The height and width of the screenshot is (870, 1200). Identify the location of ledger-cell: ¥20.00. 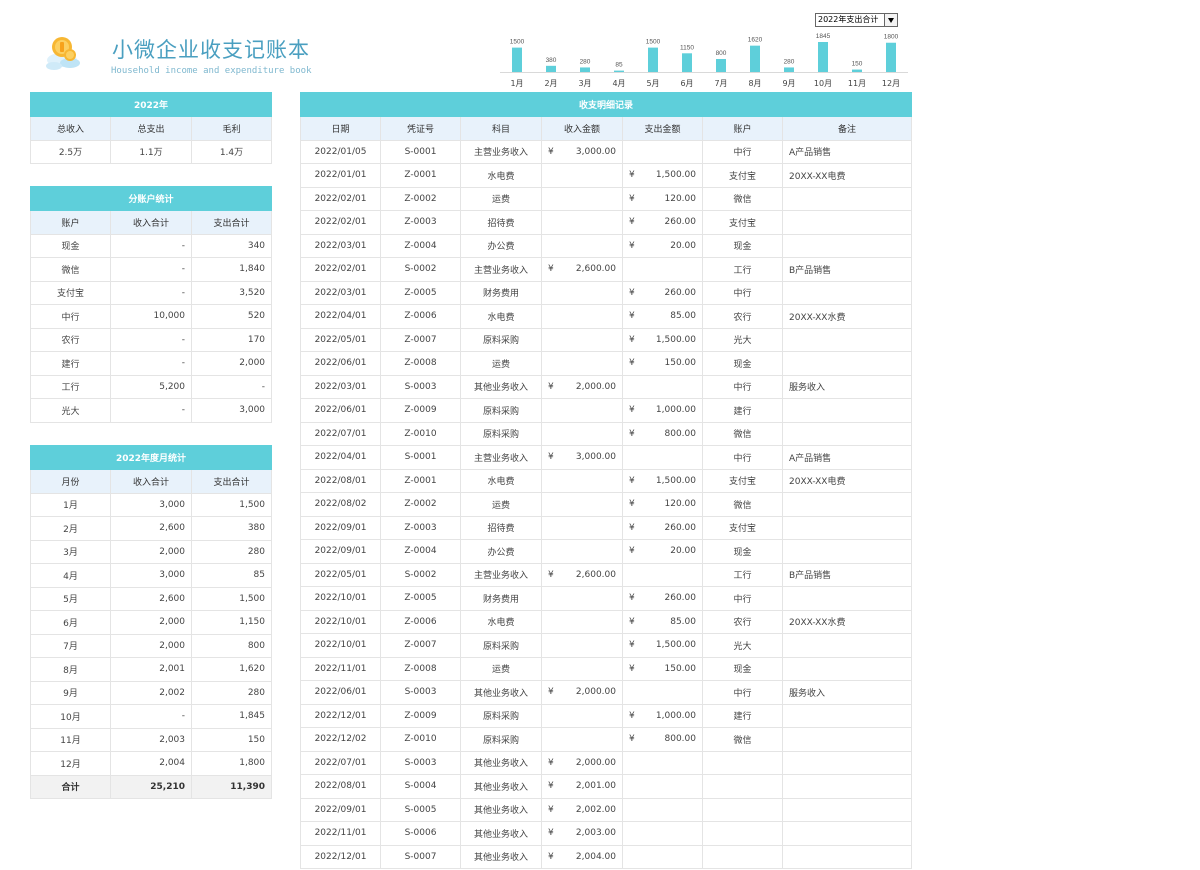
(662, 245).